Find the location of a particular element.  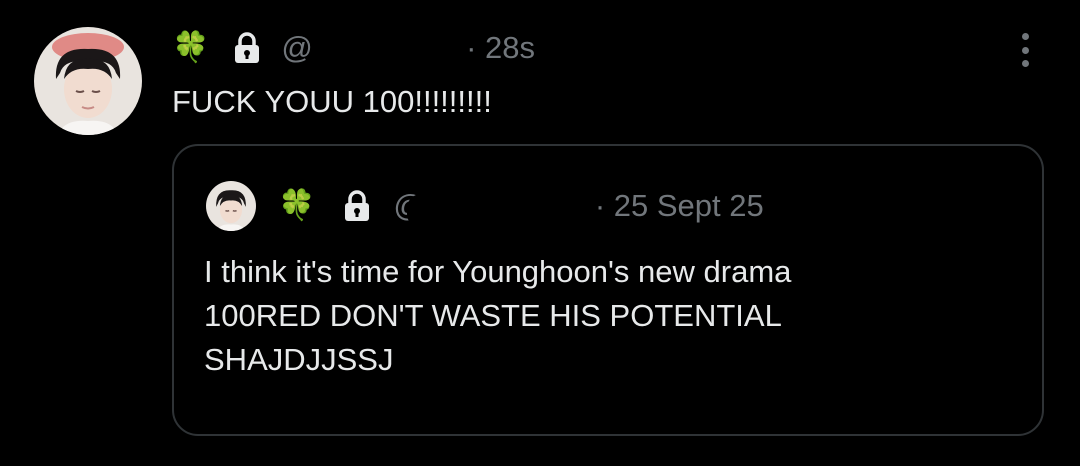

quoted-author-handle: @ is located at coordinates (486, 208).